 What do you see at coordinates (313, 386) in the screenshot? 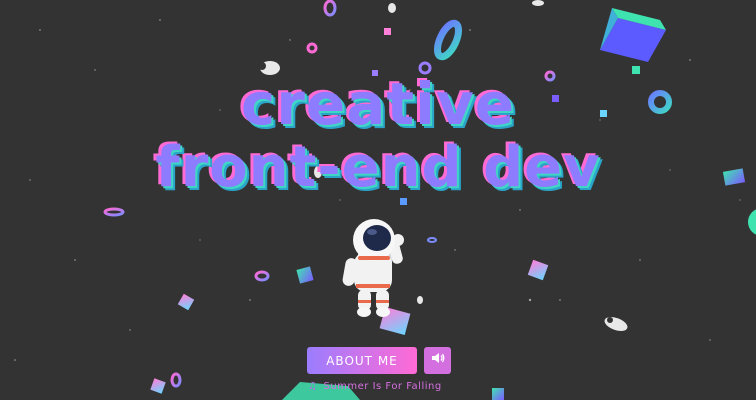
I see `music-note-icon: ♫` at bounding box center [313, 386].